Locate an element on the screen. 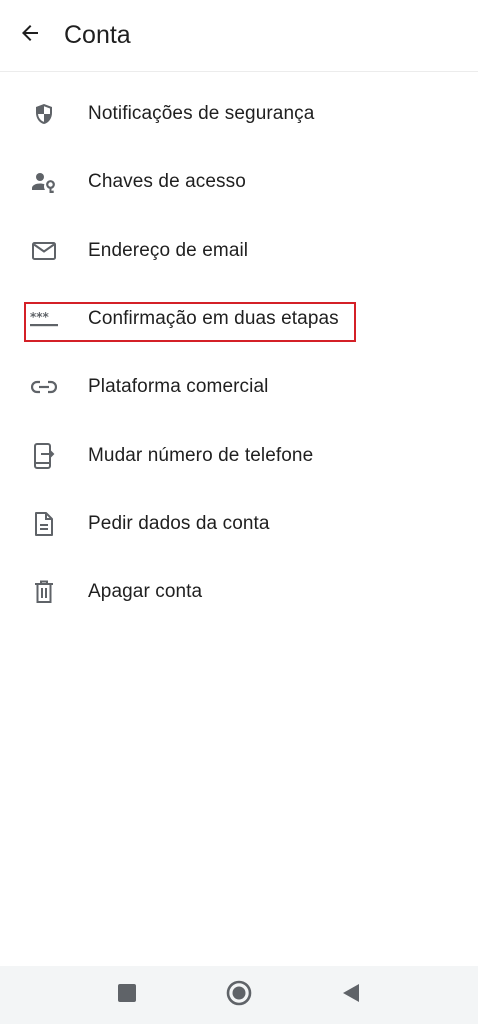 This screenshot has width=478, height=1024. shield-icon is located at coordinates (44, 114).